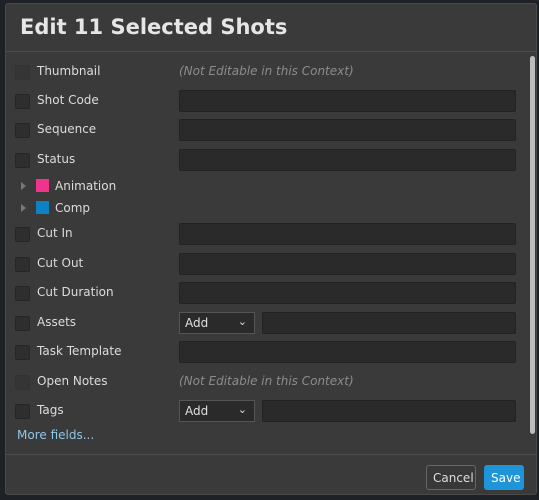 The width and height of the screenshot is (539, 500). I want to click on field-row-shot-code: Shot Code, so click(266, 101).